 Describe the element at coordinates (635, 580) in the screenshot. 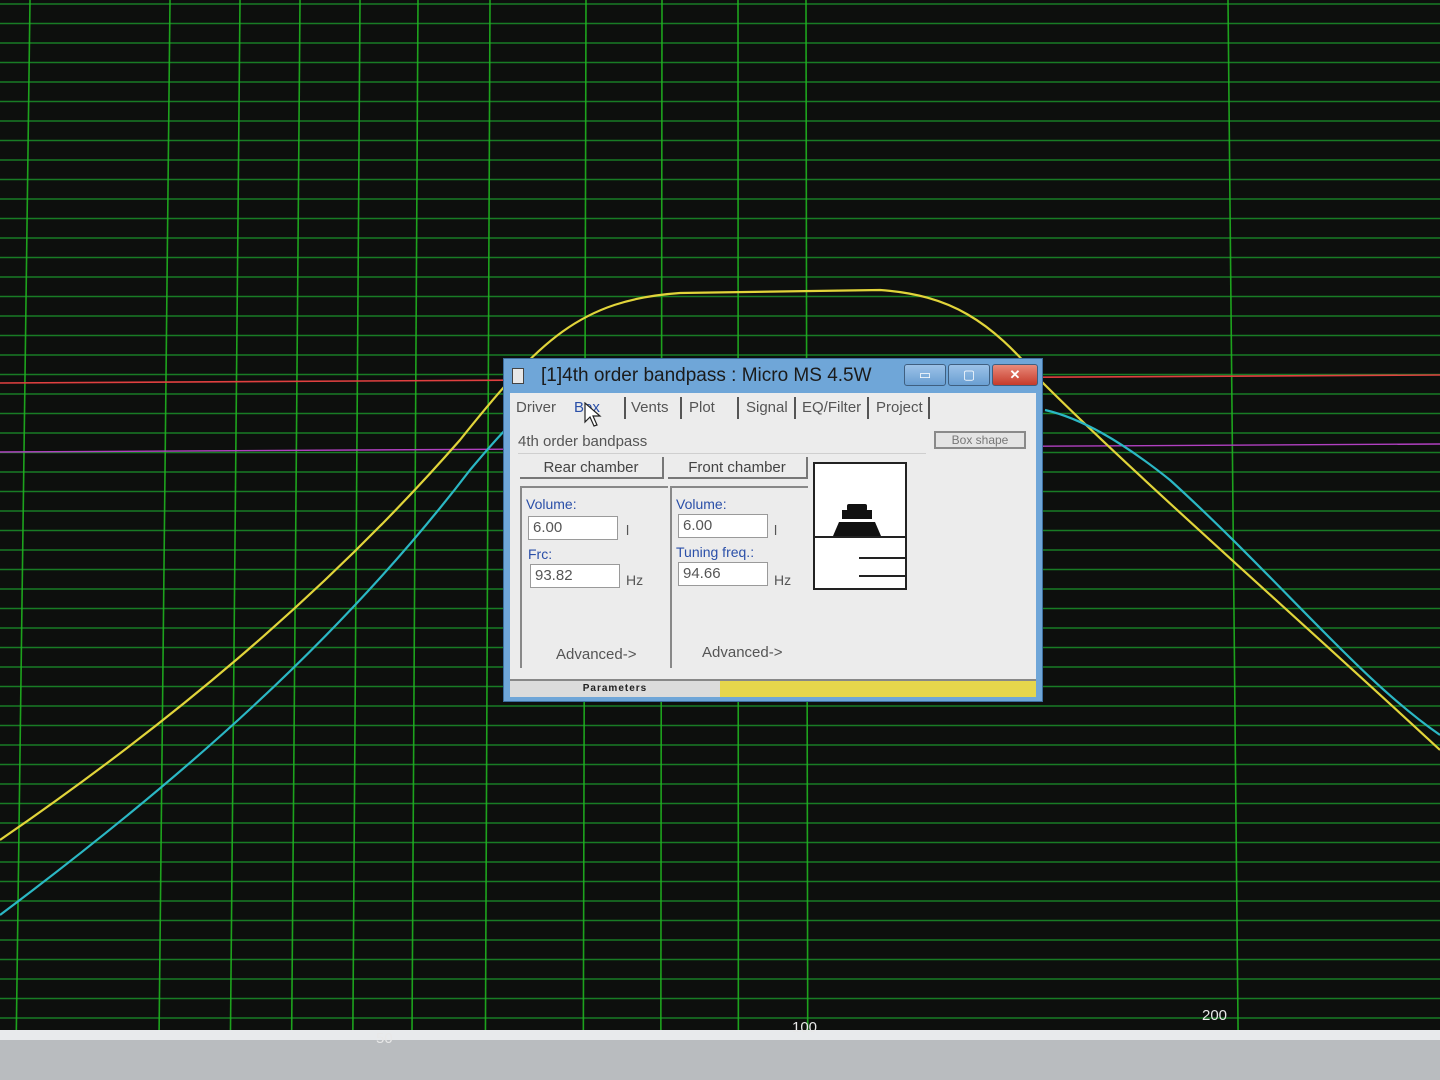

I see `rear-freq-unit: Hz` at that location.